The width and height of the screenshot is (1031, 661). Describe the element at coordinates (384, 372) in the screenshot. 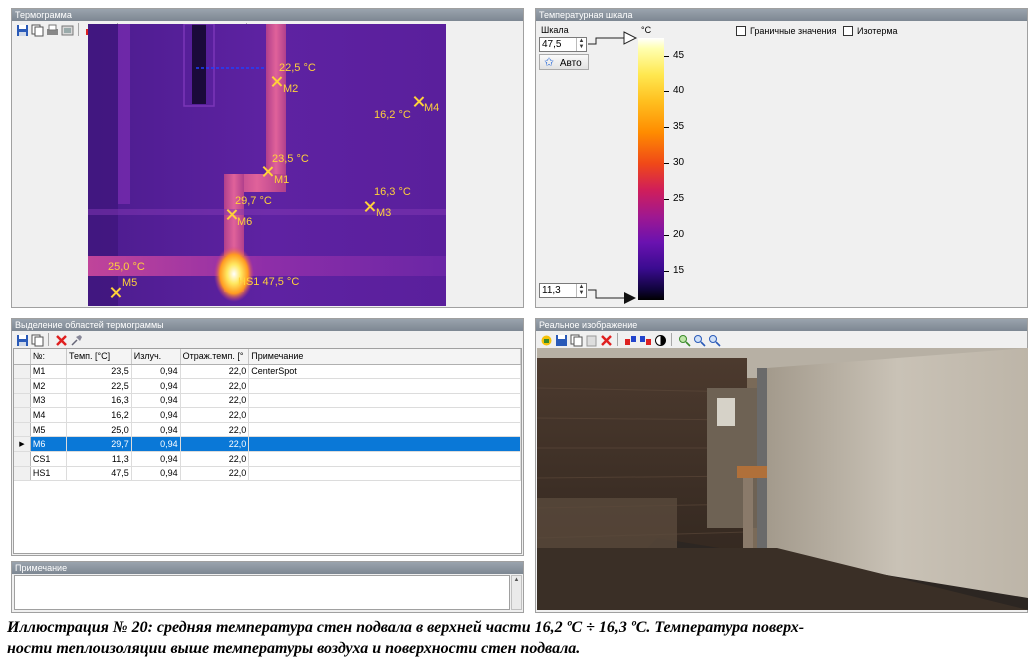

I see `cell-note: CenterSpot` at that location.